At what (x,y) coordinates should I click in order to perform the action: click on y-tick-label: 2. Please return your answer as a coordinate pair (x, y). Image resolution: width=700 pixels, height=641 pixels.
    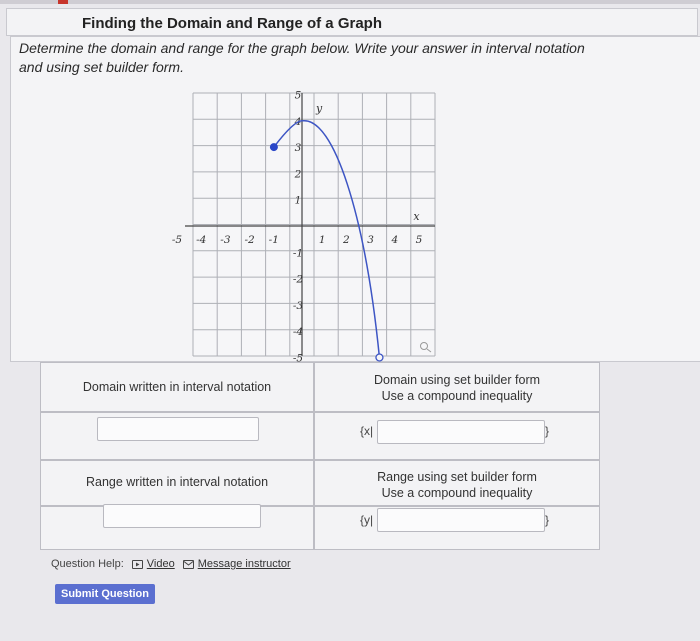
    Looking at the image, I should click on (298, 174).